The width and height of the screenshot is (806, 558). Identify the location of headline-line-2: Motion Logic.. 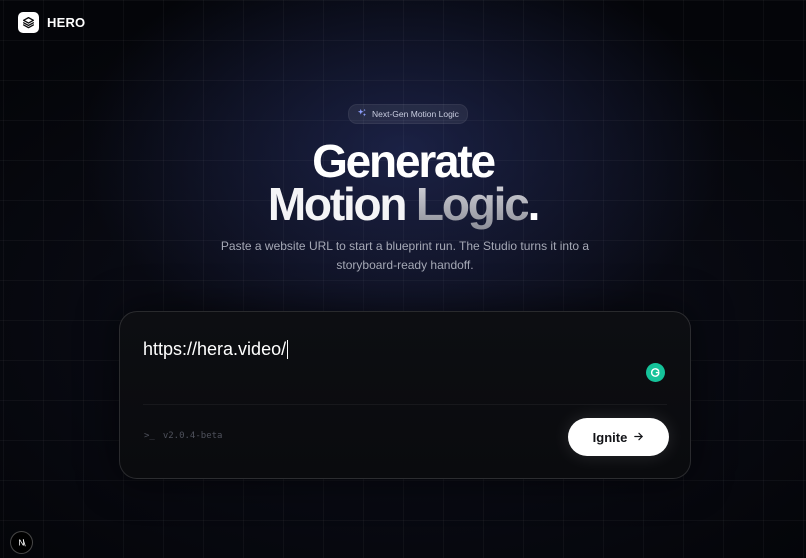
(403, 204).